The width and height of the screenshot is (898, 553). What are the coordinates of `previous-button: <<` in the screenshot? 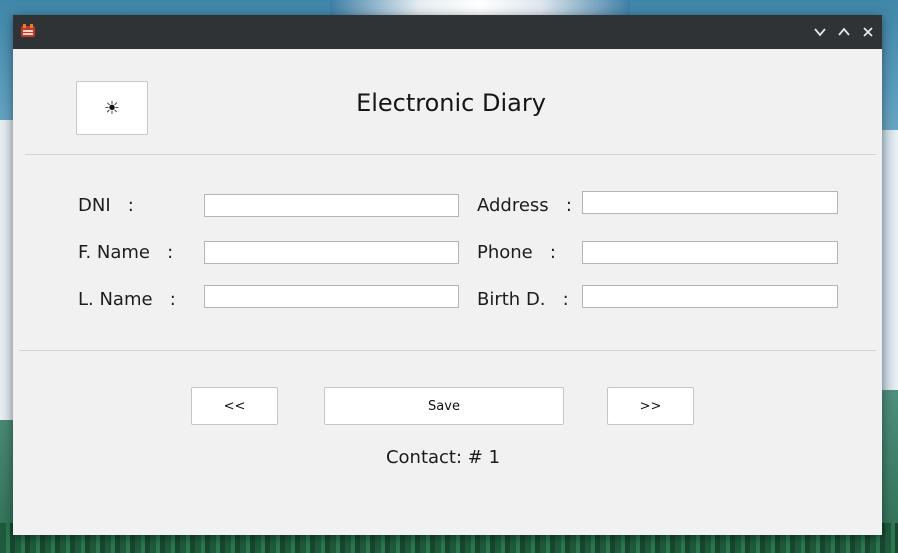 It's located at (234, 406).